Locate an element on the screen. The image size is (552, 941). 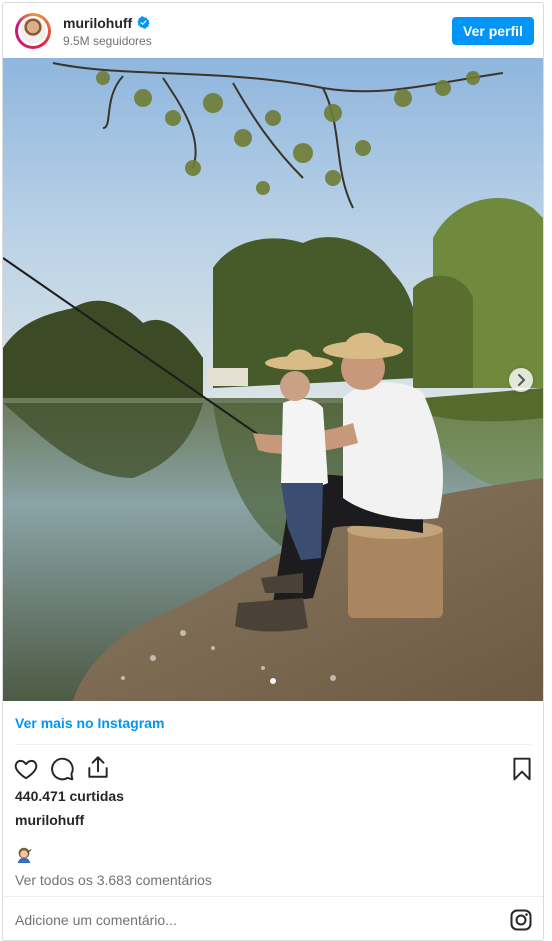
heart-icon is located at coordinates (26, 769).